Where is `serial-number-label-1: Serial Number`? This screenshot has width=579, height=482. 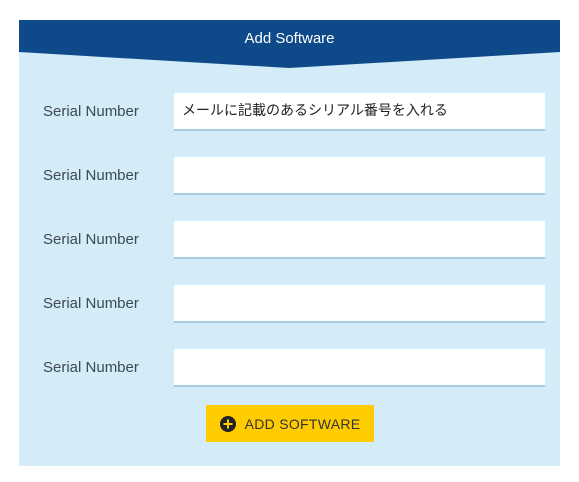
serial-number-label-1: Serial Number is located at coordinates (91, 111).